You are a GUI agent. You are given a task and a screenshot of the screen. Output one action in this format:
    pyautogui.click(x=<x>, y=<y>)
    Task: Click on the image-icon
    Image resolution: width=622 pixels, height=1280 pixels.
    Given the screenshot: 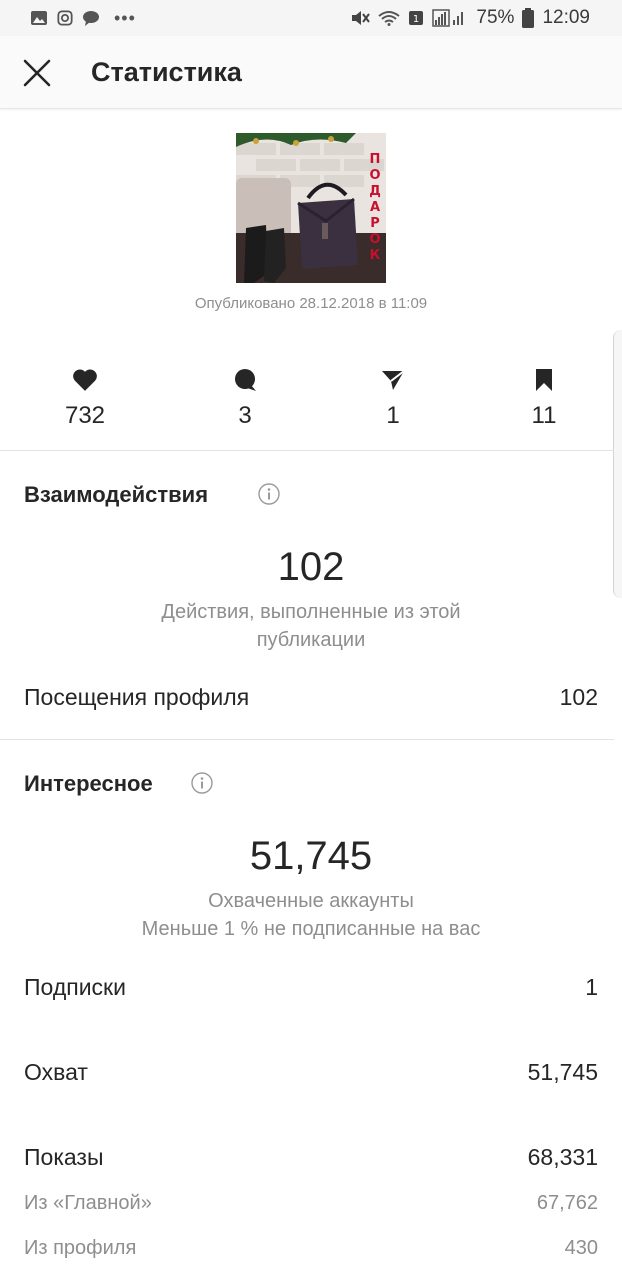 What is the action you would take?
    pyautogui.click(x=39, y=18)
    